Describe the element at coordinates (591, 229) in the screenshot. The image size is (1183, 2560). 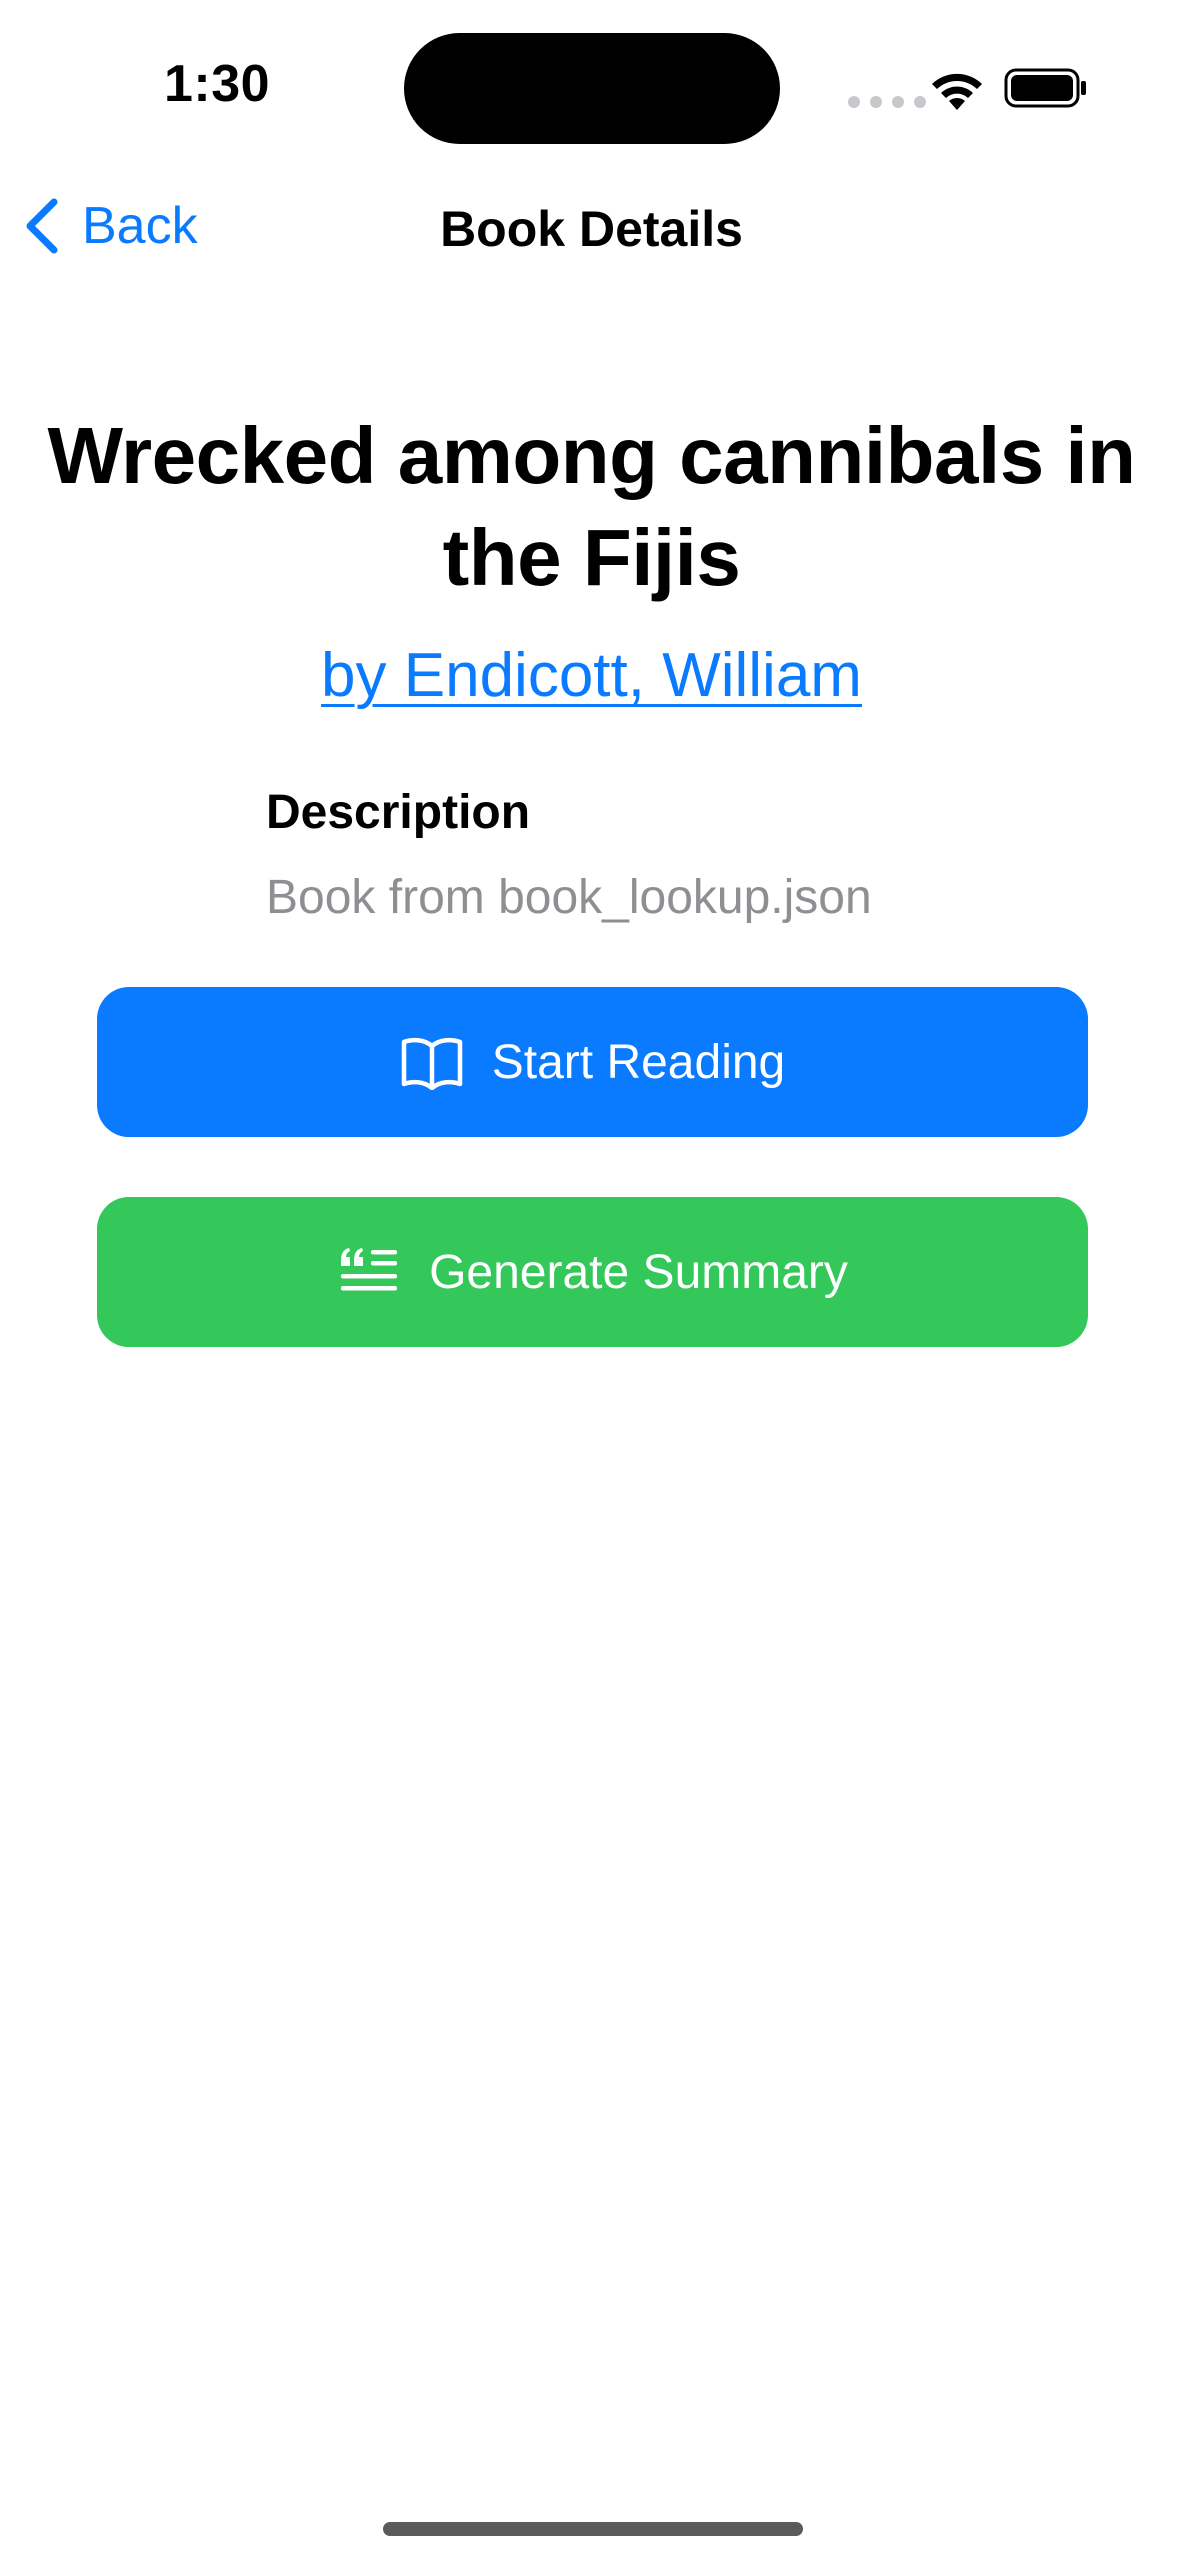
I see `nav-title: Book Details` at that location.